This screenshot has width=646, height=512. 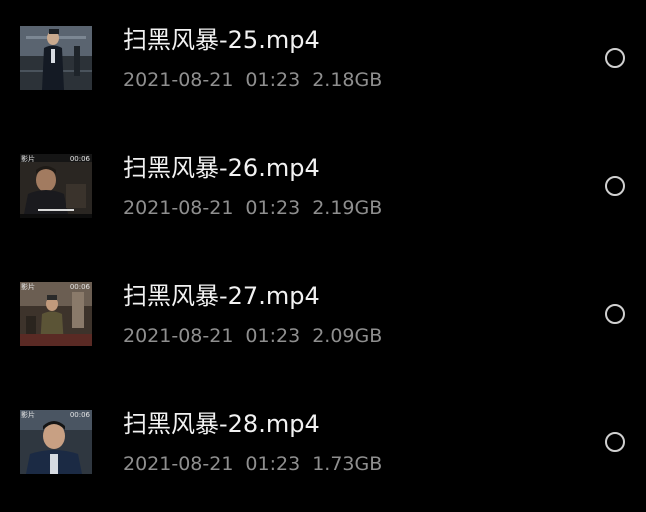 I want to click on file-meta: 2021-08-21 01:23 2.19GB, so click(x=252, y=208).